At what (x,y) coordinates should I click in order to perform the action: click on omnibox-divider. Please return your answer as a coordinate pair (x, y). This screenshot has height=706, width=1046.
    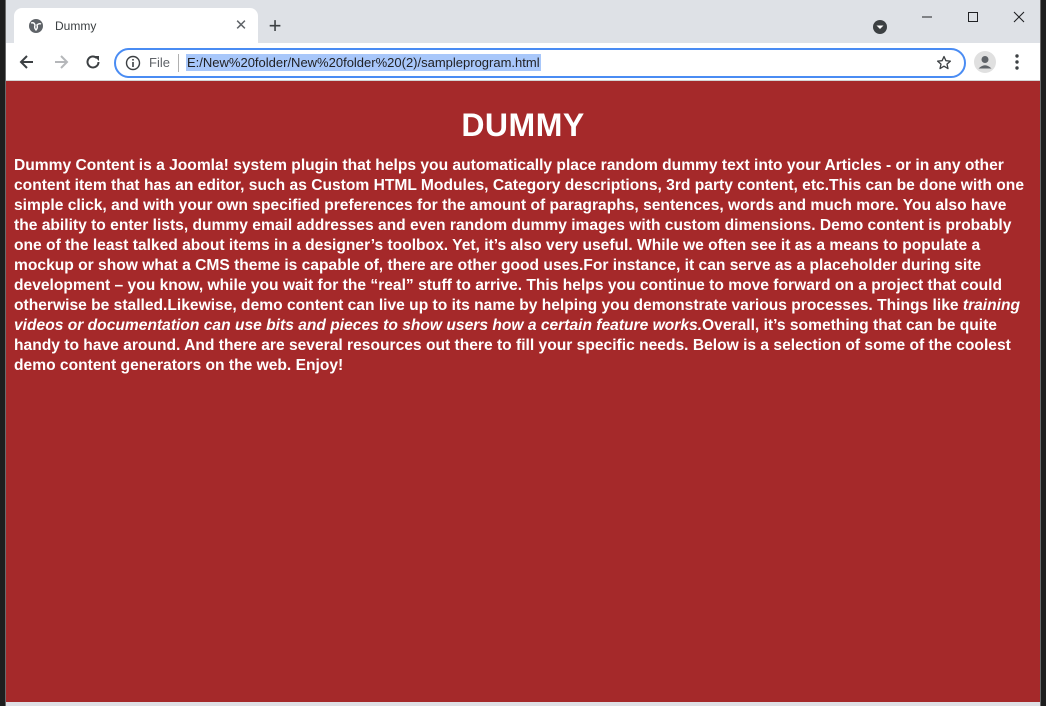
    Looking at the image, I should click on (178, 63).